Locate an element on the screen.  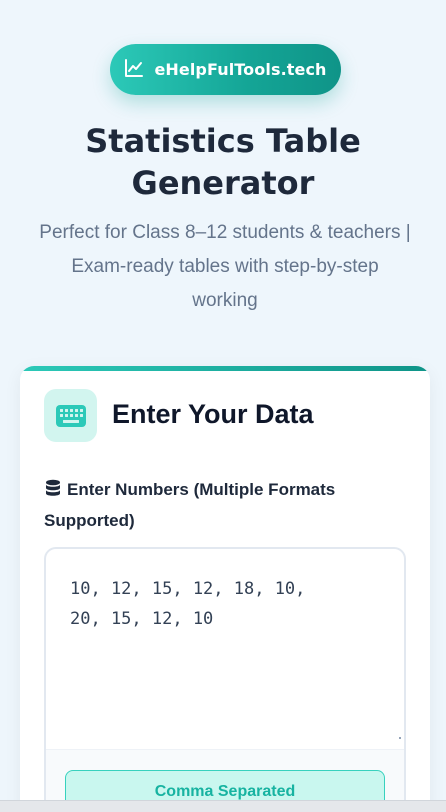
subtitle-line-2: Exam-ready tables with step-by-step is located at coordinates (225, 266).